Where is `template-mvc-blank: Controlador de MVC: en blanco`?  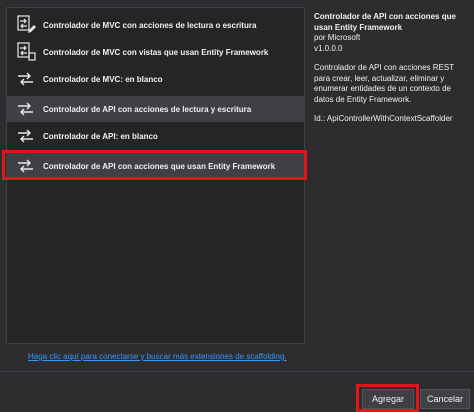 template-mvc-blank: Controlador de MVC: en blanco is located at coordinates (155, 79).